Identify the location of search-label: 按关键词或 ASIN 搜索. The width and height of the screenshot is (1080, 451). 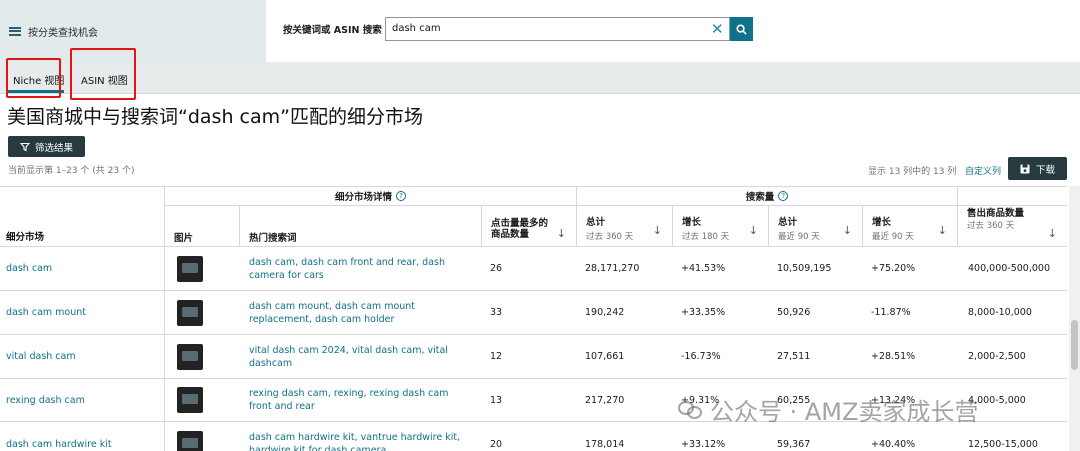
(332, 30).